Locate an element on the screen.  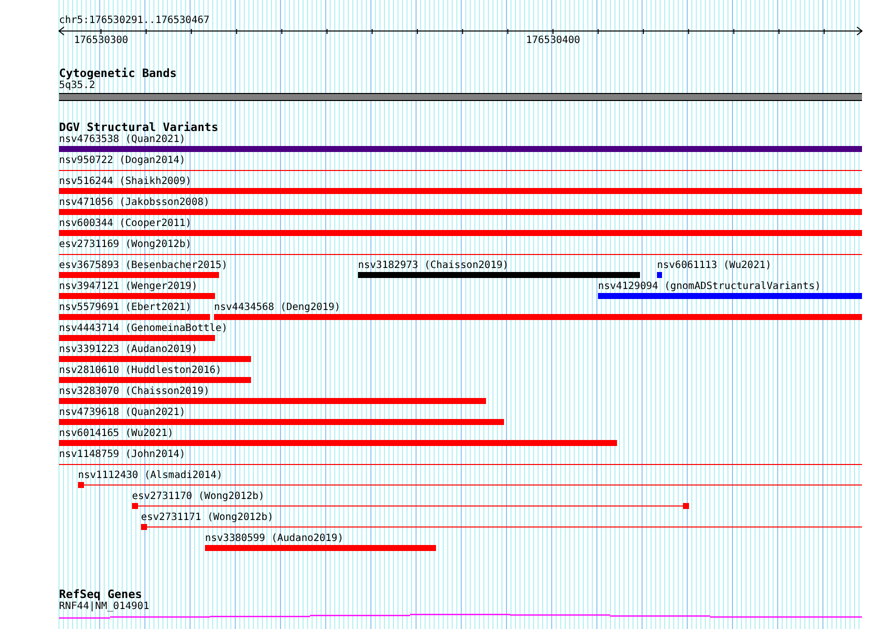
track-title: RefSeq Genes is located at coordinates (100, 594).